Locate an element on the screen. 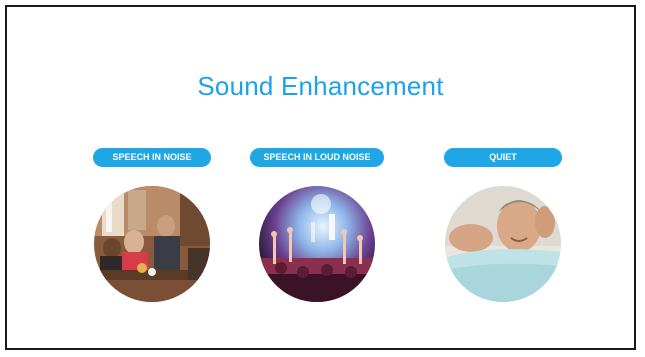 This screenshot has width=645, height=357. scenario-speech-in-noise: SPEECH IN NOISE is located at coordinates (152, 225).